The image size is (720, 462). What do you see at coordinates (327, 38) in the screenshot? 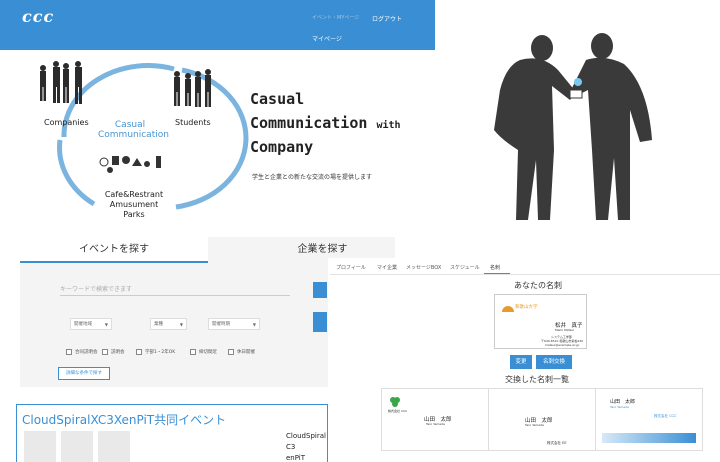
I see `mypage-link: マイページ` at bounding box center [327, 38].